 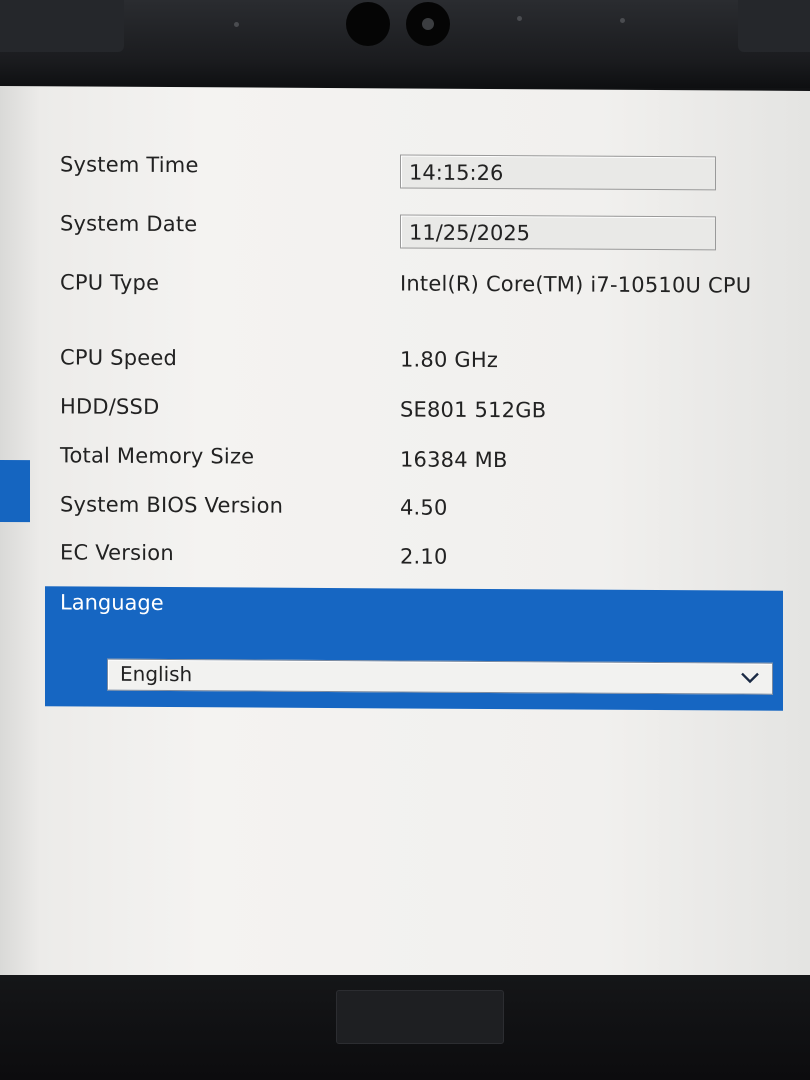 I want to click on bezel-panel-right, so click(x=774, y=26).